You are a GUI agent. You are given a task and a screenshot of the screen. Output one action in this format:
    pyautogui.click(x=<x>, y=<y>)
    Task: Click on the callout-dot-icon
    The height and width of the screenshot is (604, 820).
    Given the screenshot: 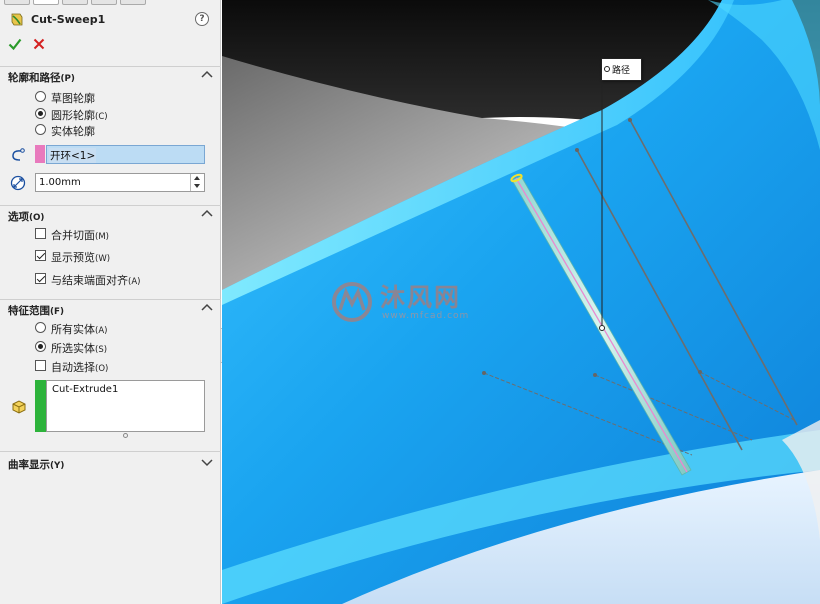 What is the action you would take?
    pyautogui.click(x=607, y=69)
    